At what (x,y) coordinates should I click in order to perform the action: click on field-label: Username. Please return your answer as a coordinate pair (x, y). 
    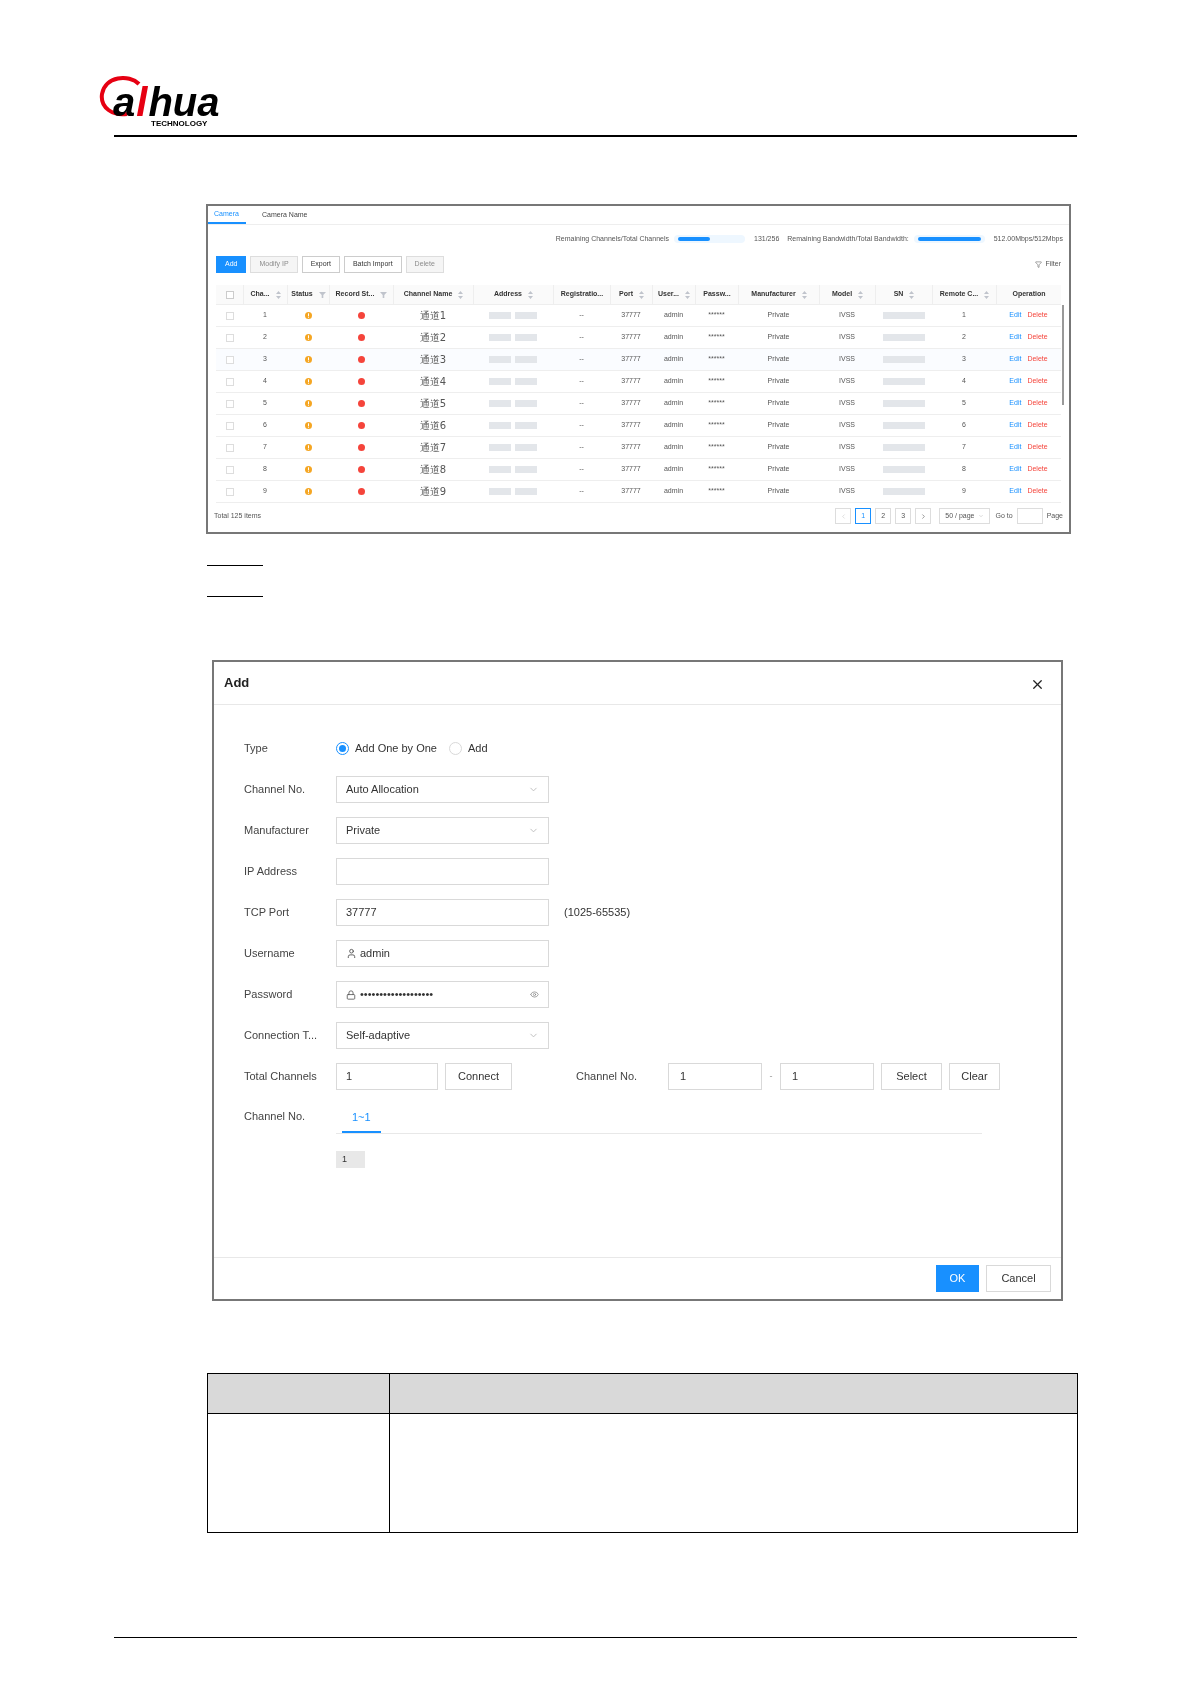
    Looking at the image, I should click on (270, 954).